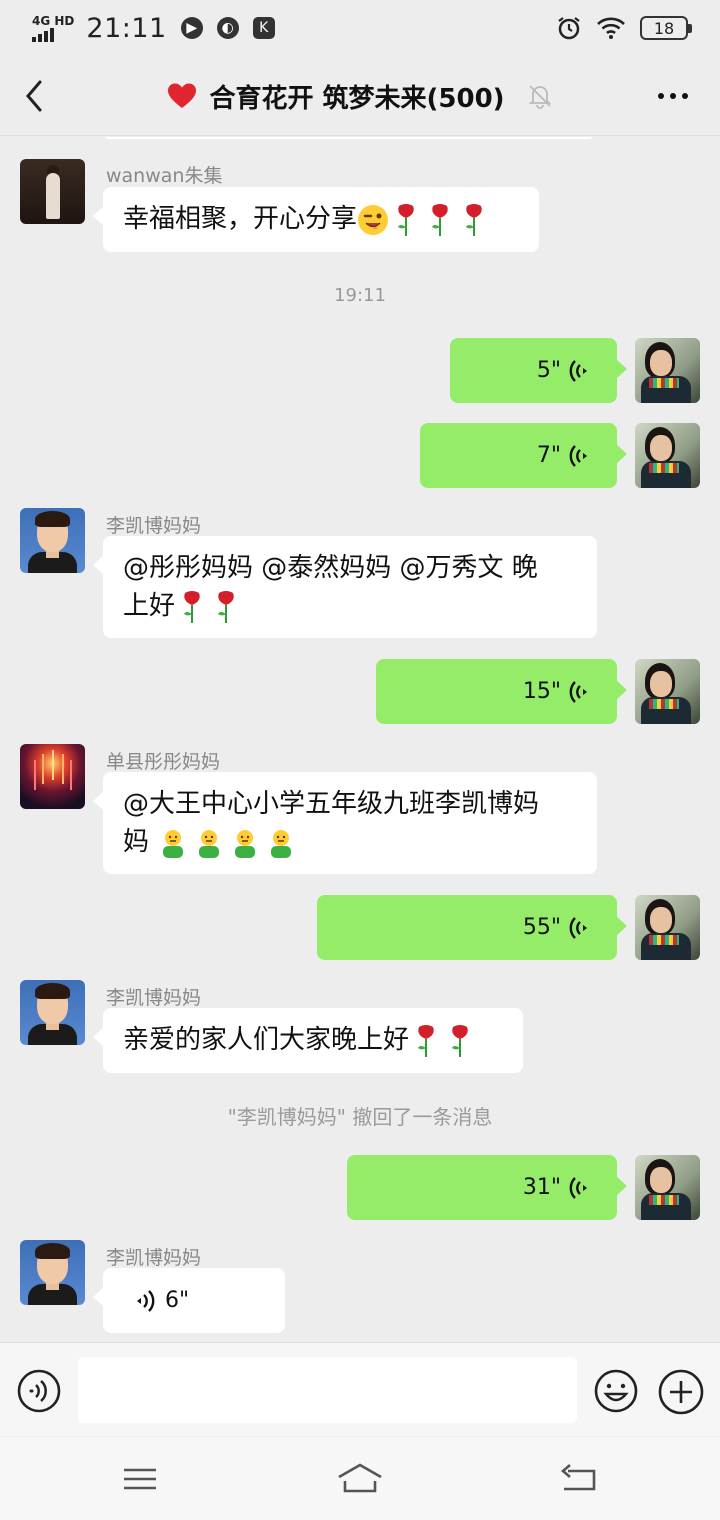 This screenshot has height=1520, width=720. I want to click on voice-message: 31", so click(487, 1187).